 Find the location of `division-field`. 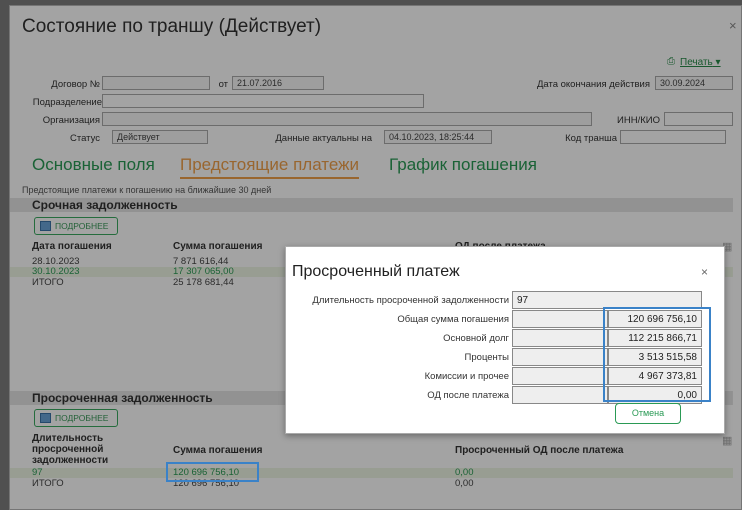

division-field is located at coordinates (263, 101).